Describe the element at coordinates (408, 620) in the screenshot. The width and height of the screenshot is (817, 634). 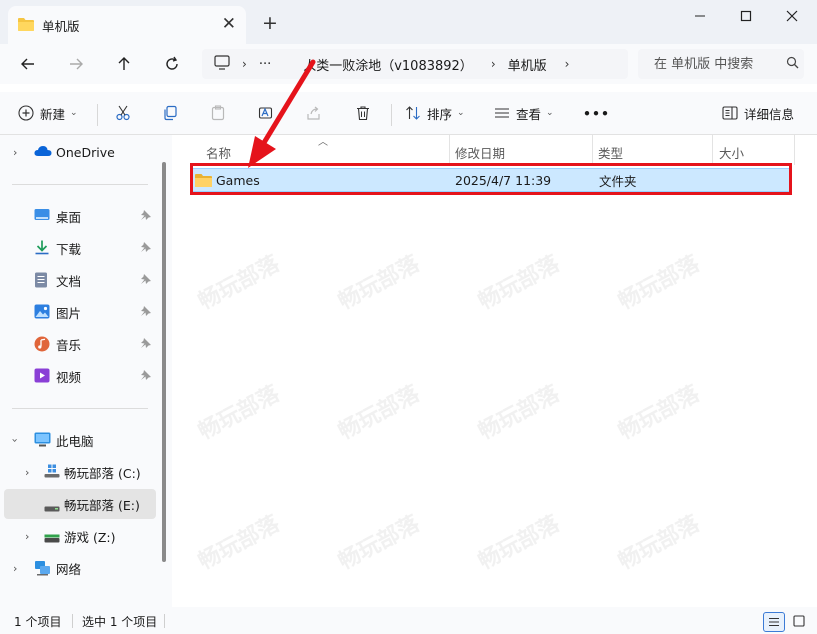
I see `status-bar: 1 个项目 选中 1 个项目` at that location.